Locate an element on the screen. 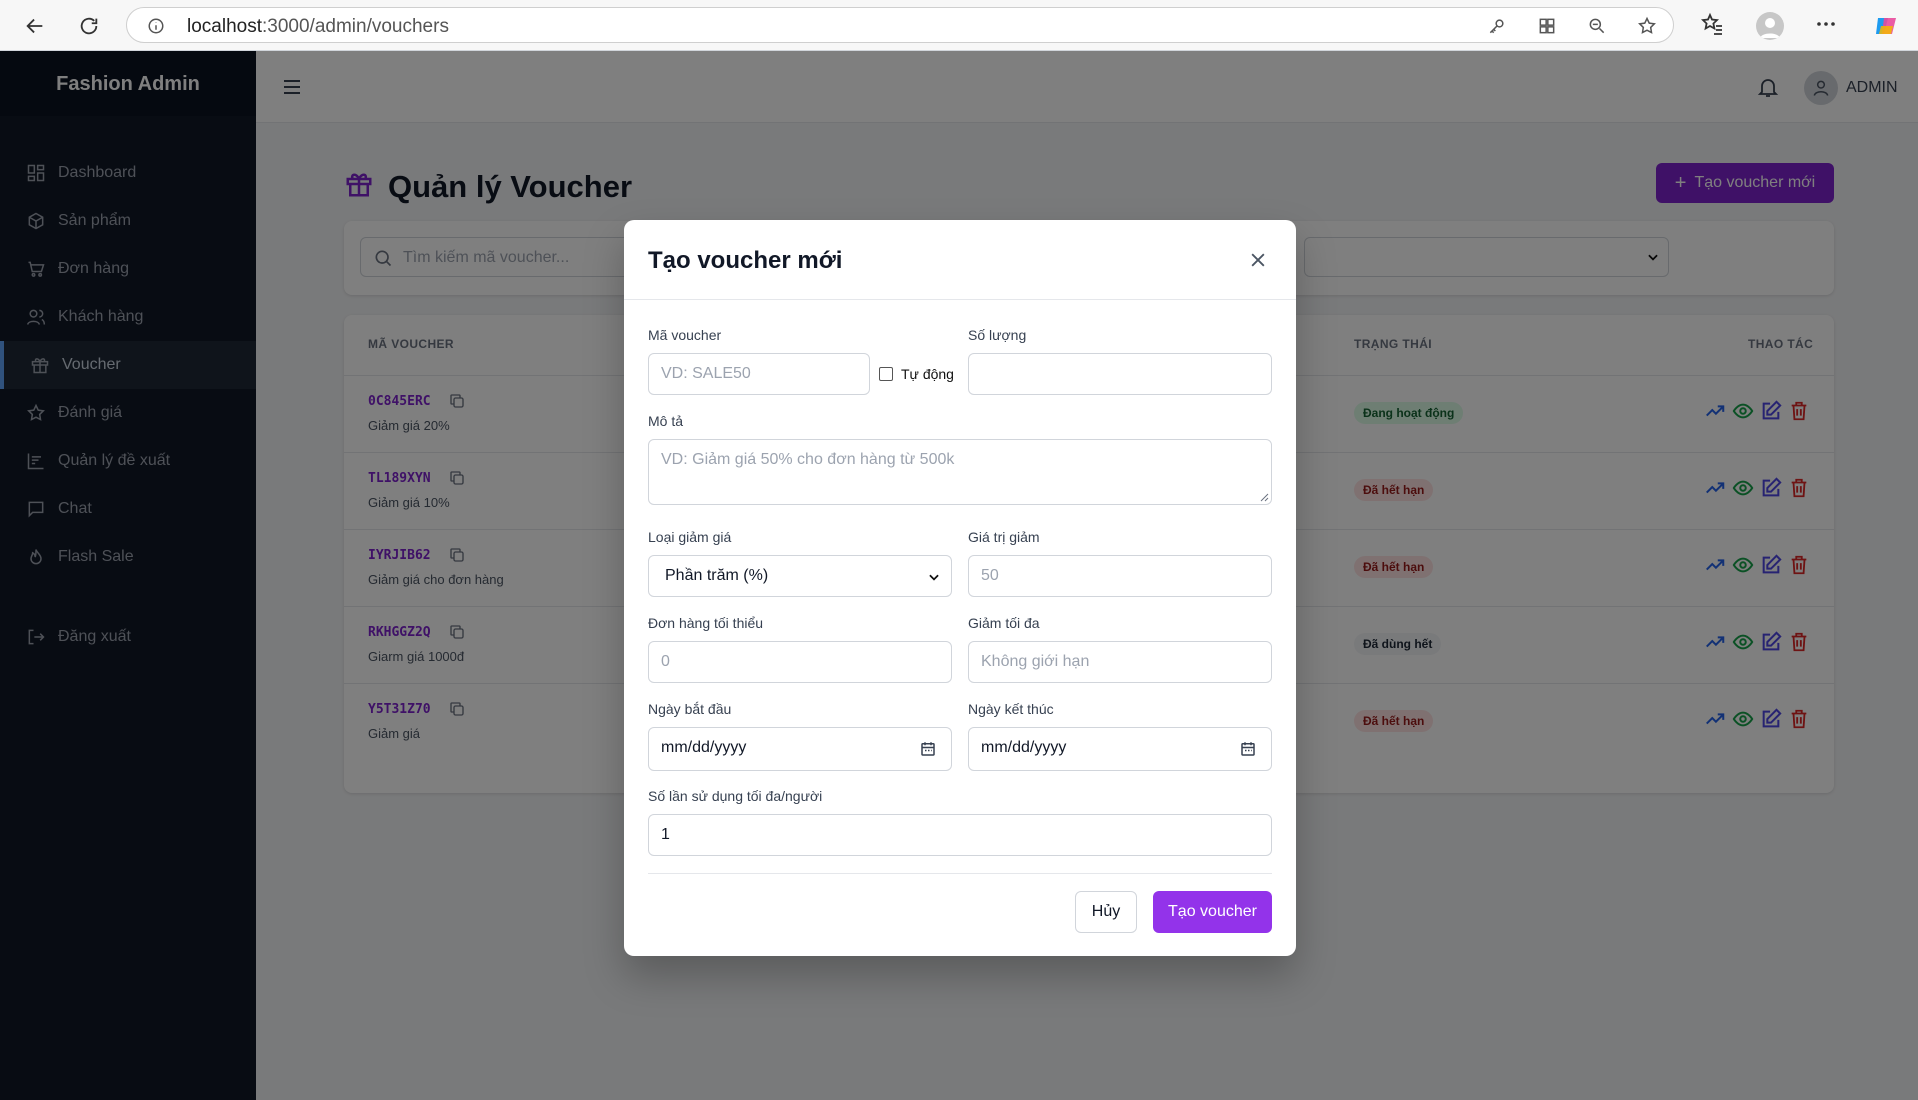 The width and height of the screenshot is (1918, 1100). key-icon is located at coordinates (1498, 27).